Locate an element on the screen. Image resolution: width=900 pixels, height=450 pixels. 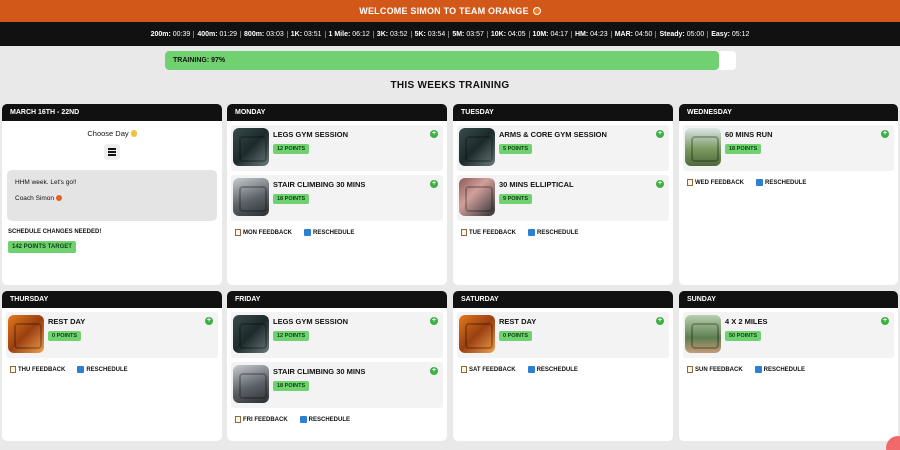
feedback-link: SUN FEEDBACK is located at coordinates (715, 369).